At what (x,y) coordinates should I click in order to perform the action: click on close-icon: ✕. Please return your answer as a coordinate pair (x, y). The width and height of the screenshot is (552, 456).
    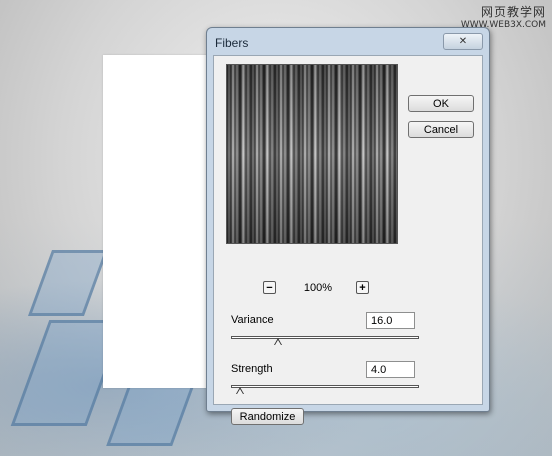
    Looking at the image, I should click on (463, 41).